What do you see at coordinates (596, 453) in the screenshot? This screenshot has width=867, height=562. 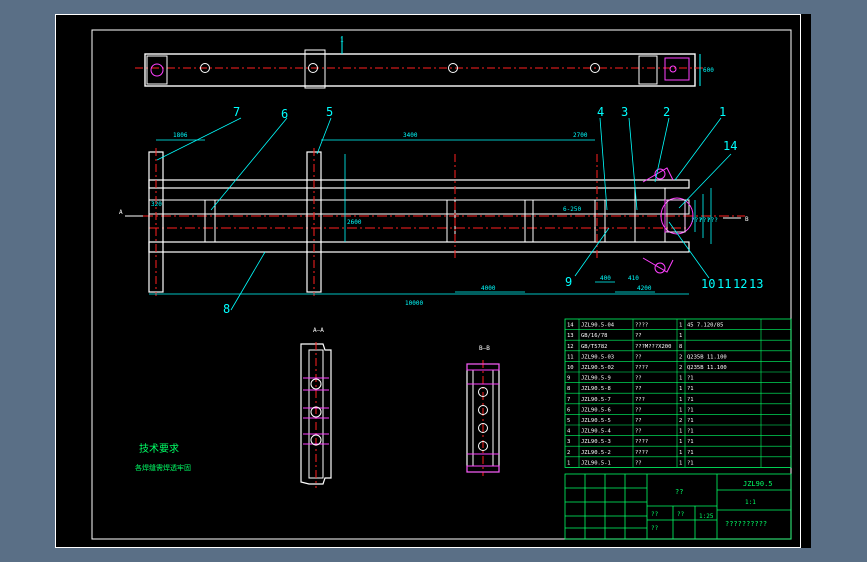 I see `bom-cell-code: JZL90.5-2` at bounding box center [596, 453].